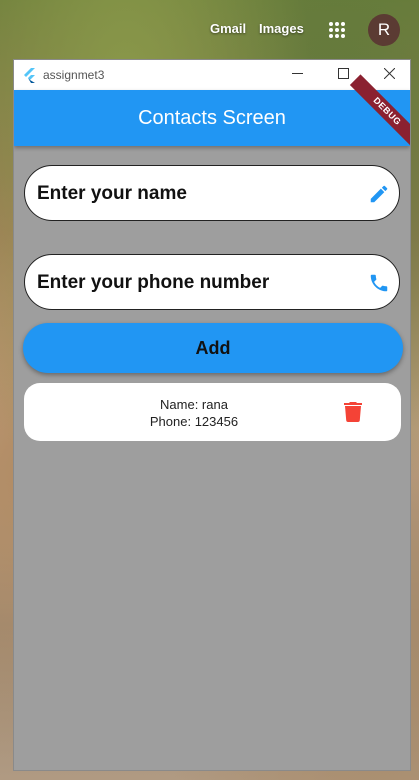  Describe the element at coordinates (353, 414) in the screenshot. I see `trash-icon` at that location.